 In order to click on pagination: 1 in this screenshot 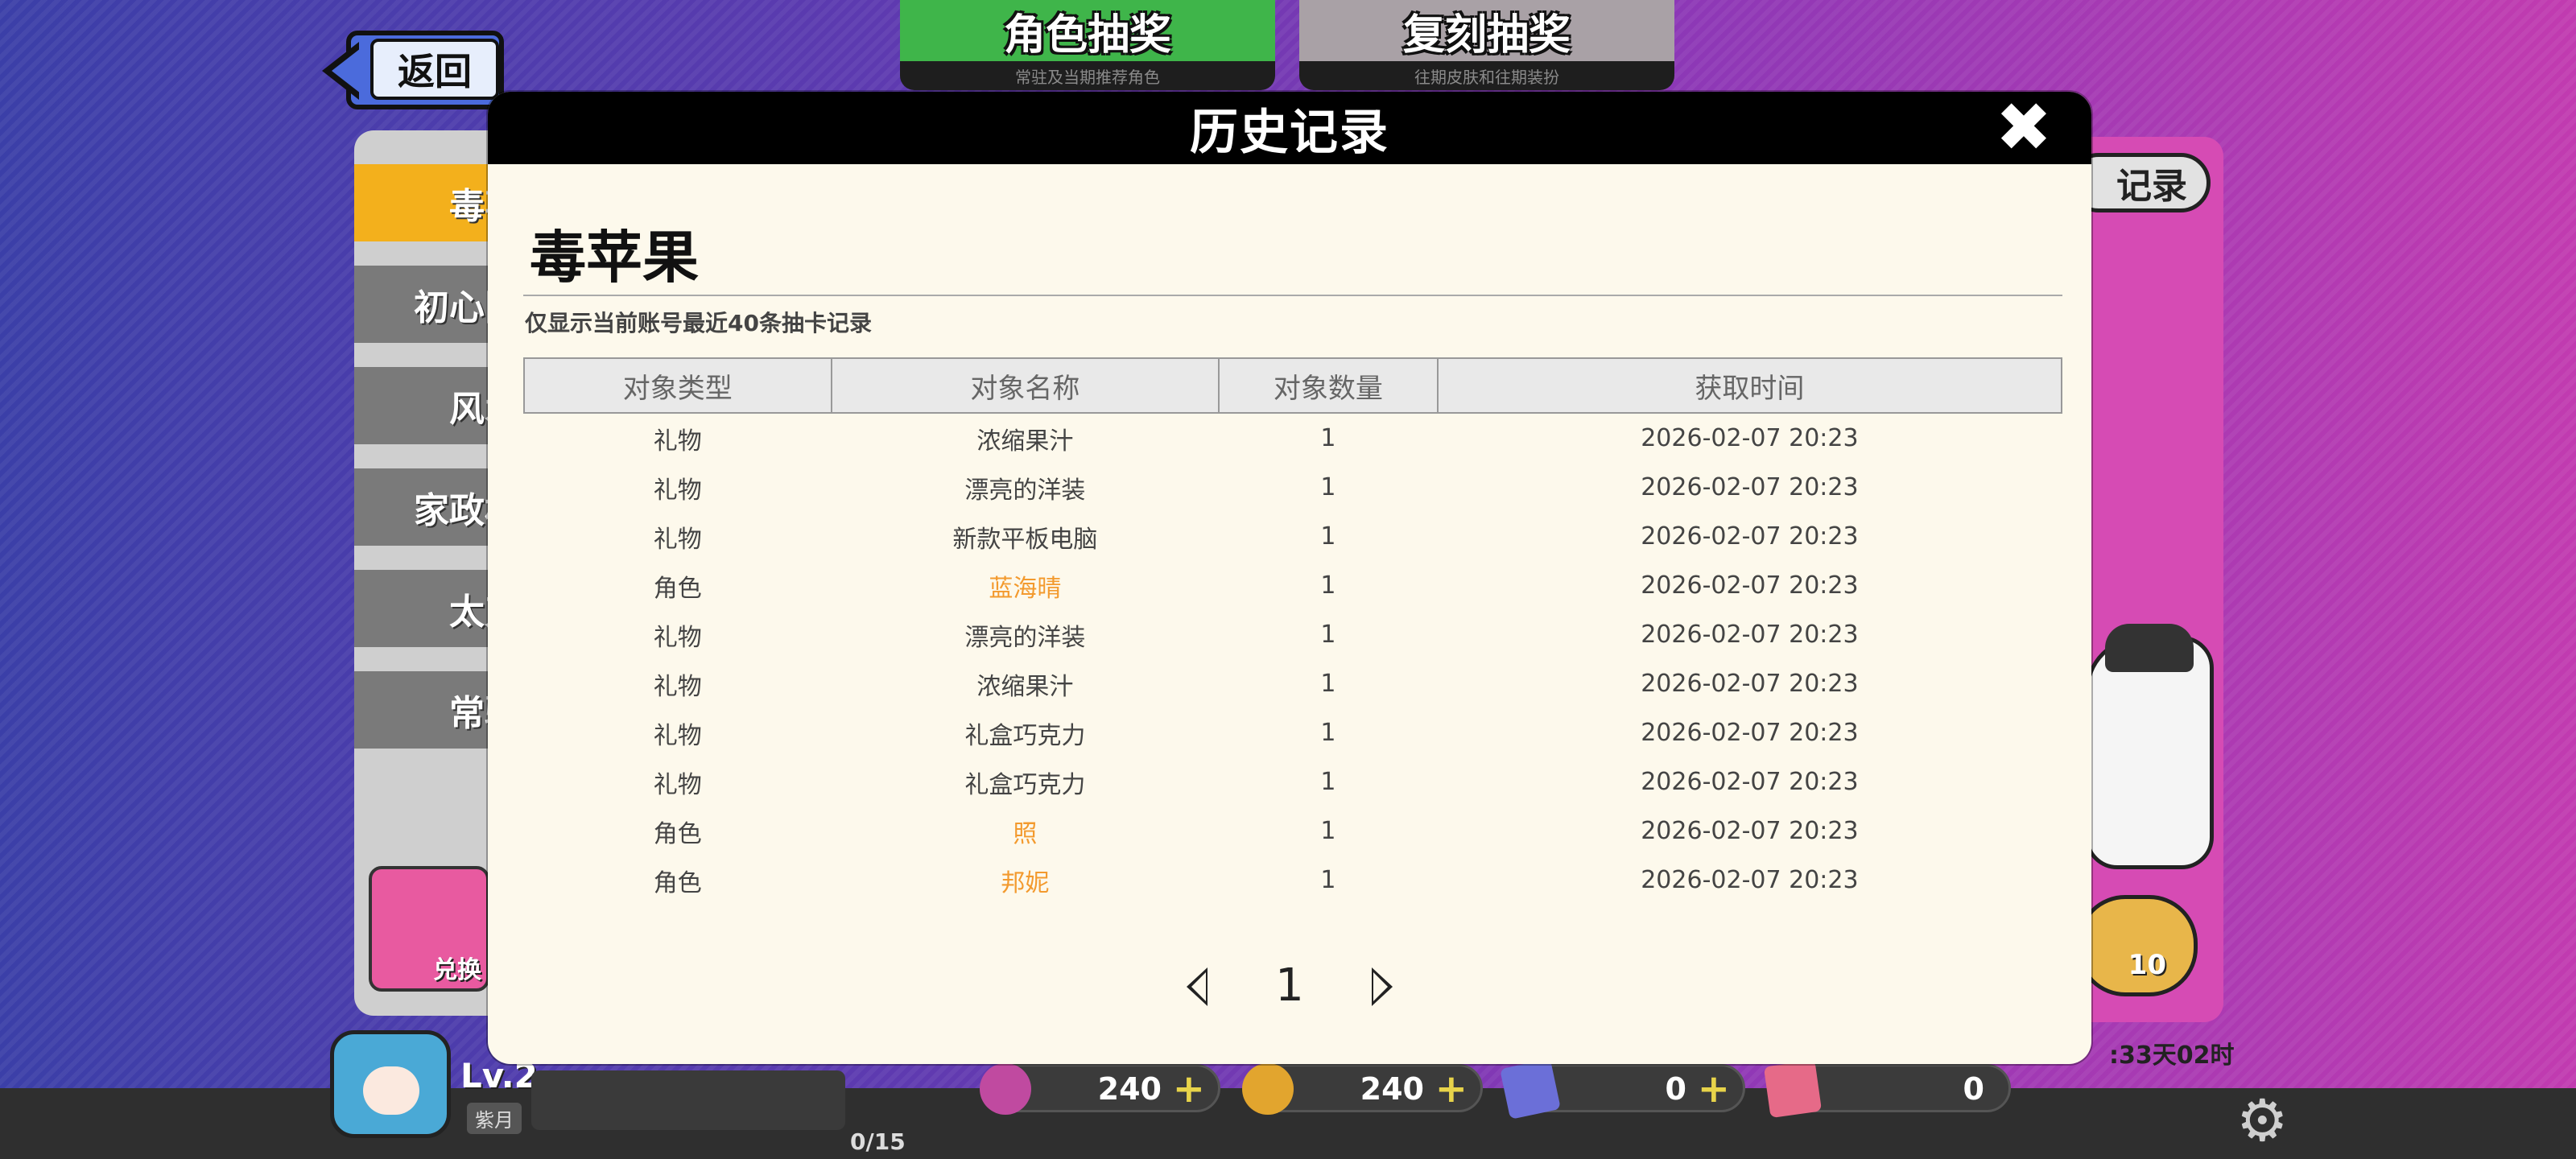, I will do `click(1289, 985)`.